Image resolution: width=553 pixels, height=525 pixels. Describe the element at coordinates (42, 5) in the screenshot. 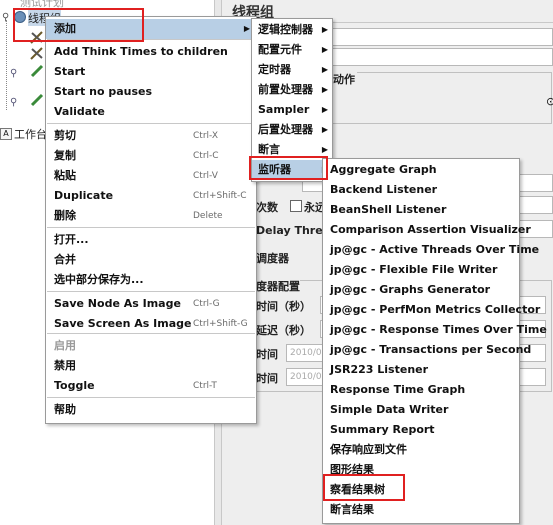

I see `tree-item-test-plan: 测试计划` at that location.